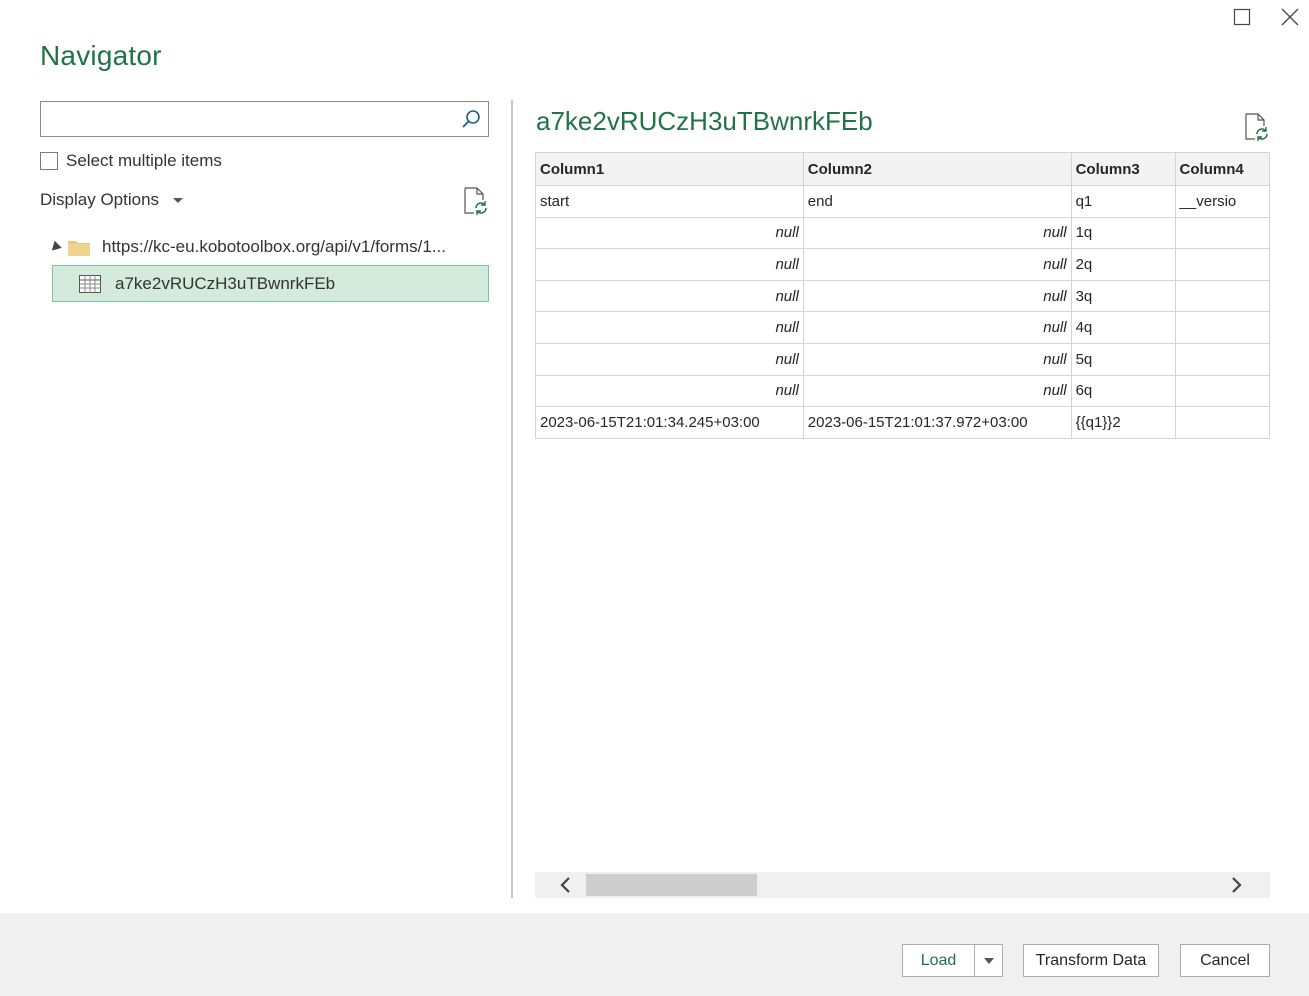 This screenshot has height=996, width=1309. Describe the element at coordinates (100, 199) in the screenshot. I see `display-options-label: Display Options` at that location.